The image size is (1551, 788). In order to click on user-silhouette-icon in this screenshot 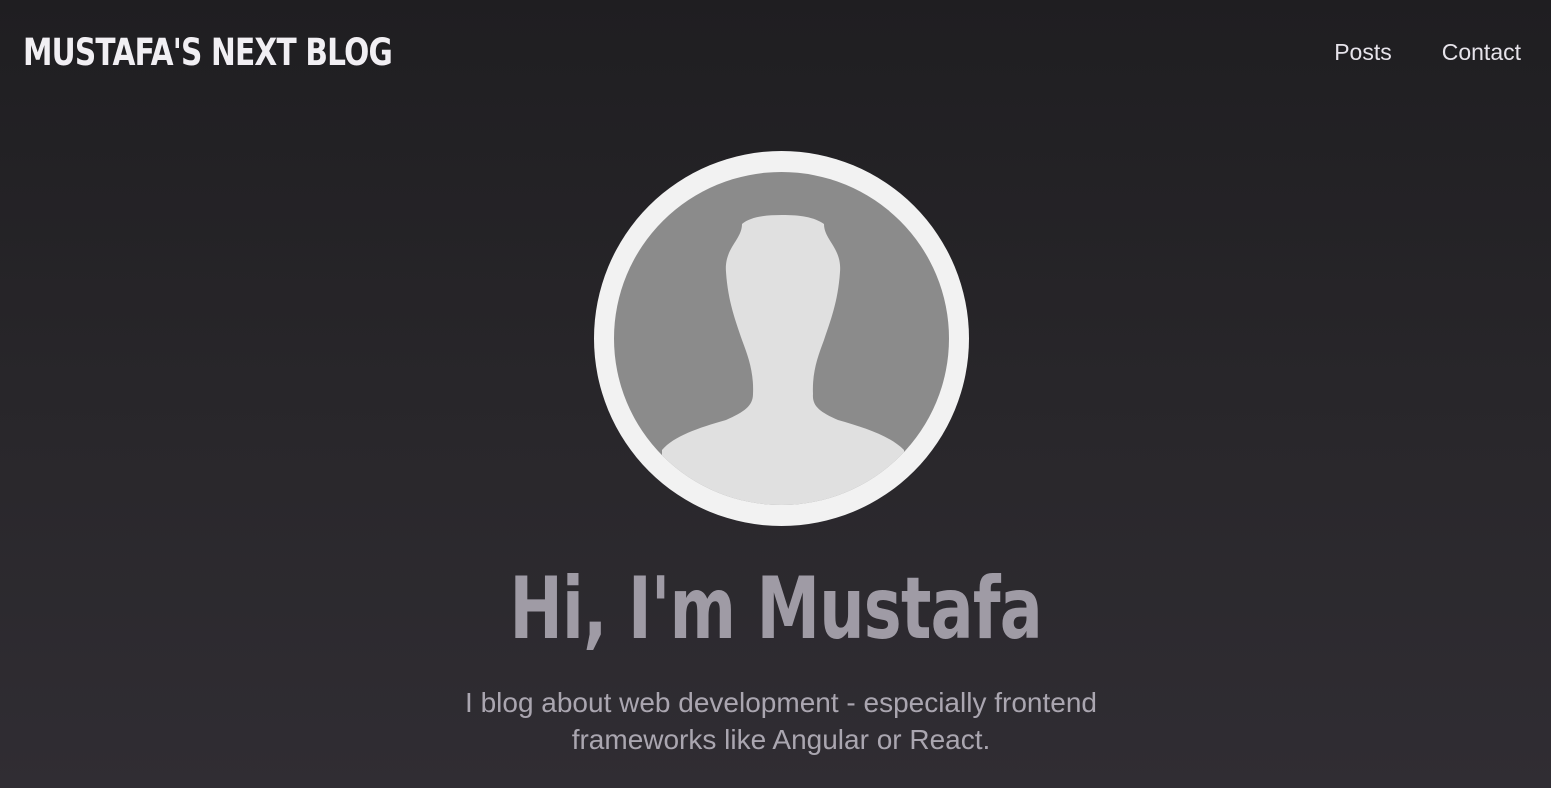, I will do `click(783, 360)`.